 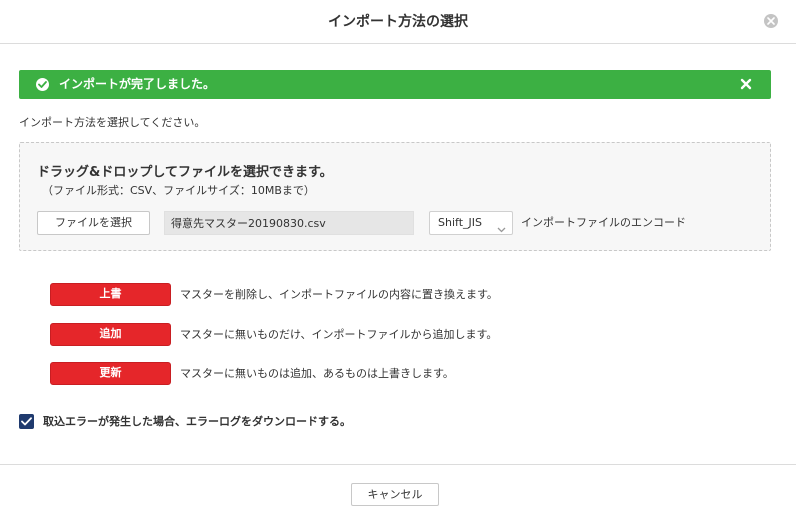 I want to click on dialog-header: インポート方法の選択, so click(x=398, y=22).